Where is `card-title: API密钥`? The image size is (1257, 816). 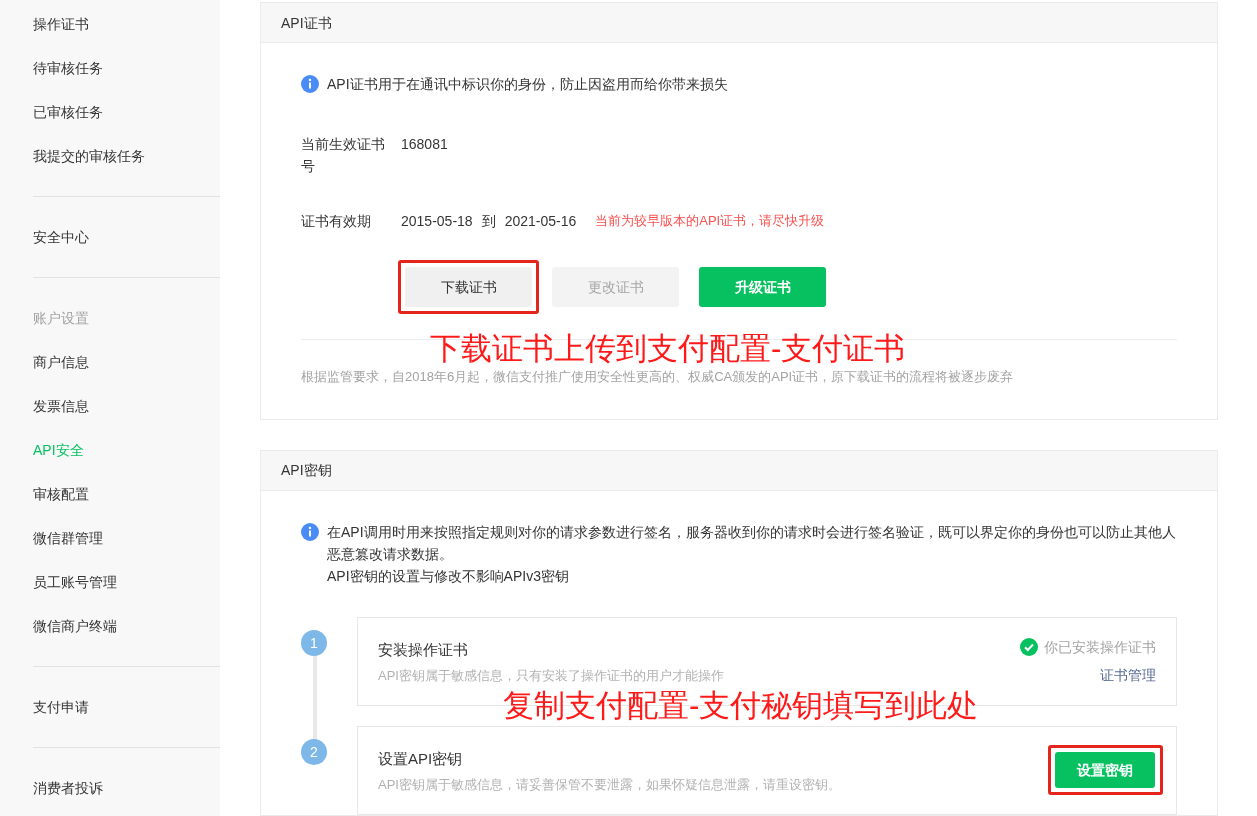 card-title: API密钥 is located at coordinates (306, 470).